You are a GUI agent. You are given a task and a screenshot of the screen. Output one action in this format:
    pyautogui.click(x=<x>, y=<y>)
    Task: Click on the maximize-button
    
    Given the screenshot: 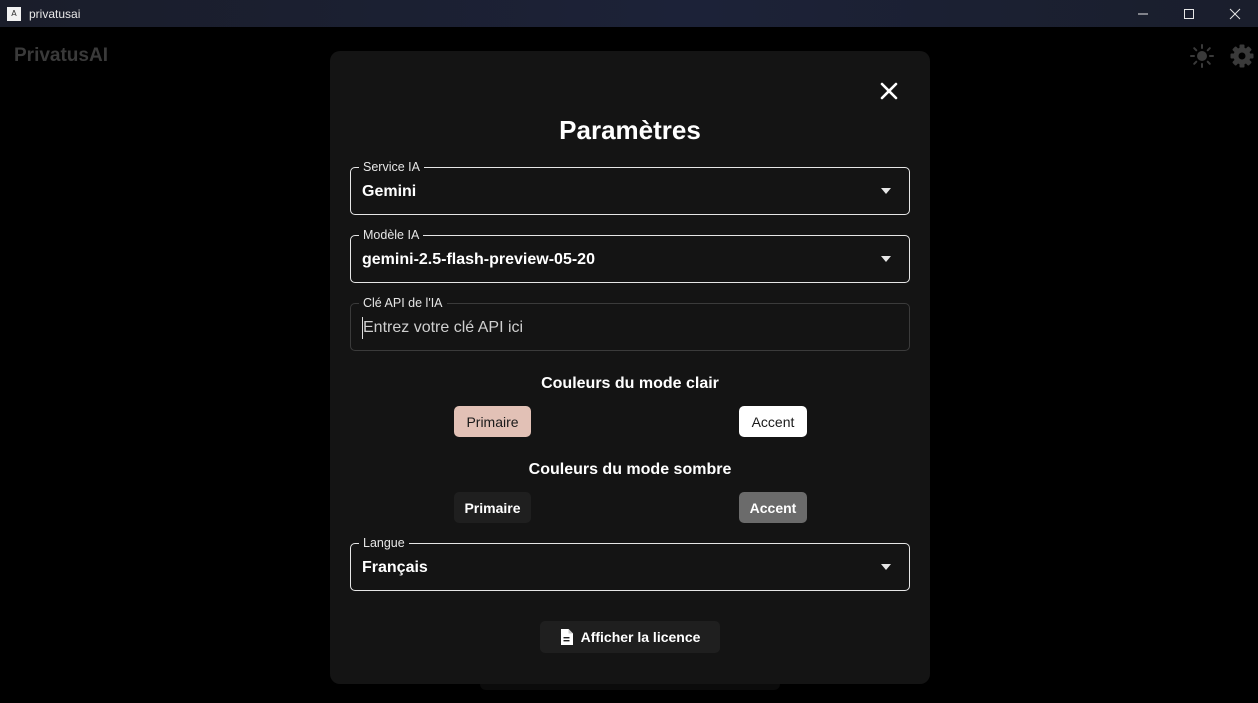 What is the action you would take?
    pyautogui.click(x=1189, y=13)
    